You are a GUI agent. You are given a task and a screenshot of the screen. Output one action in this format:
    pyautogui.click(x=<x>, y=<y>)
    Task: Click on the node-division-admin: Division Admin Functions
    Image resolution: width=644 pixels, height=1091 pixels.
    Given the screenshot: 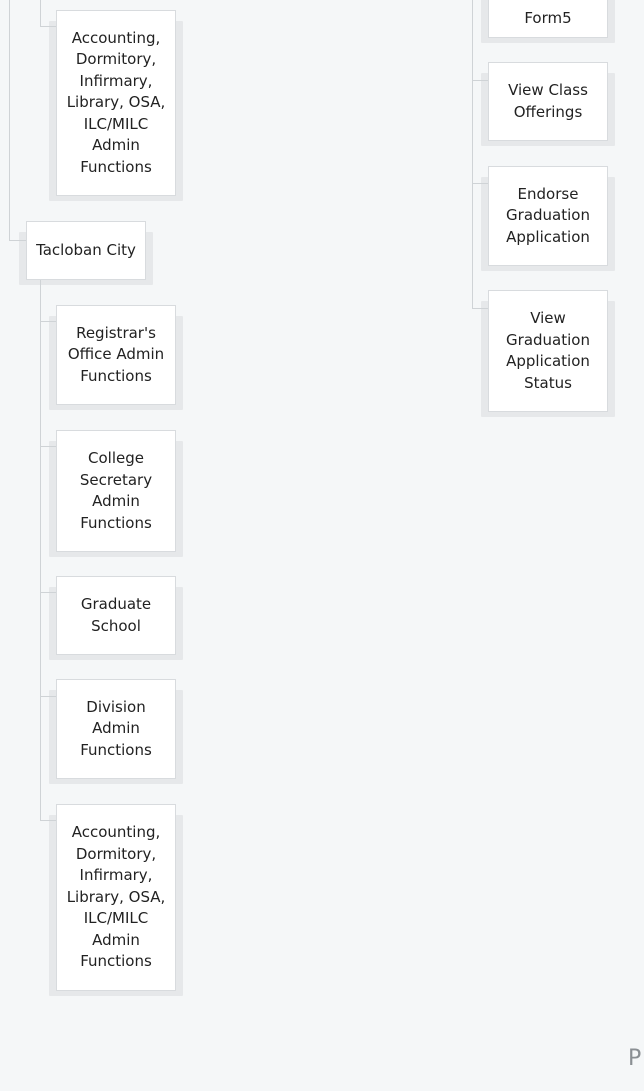 What is the action you would take?
    pyautogui.click(x=116, y=731)
    